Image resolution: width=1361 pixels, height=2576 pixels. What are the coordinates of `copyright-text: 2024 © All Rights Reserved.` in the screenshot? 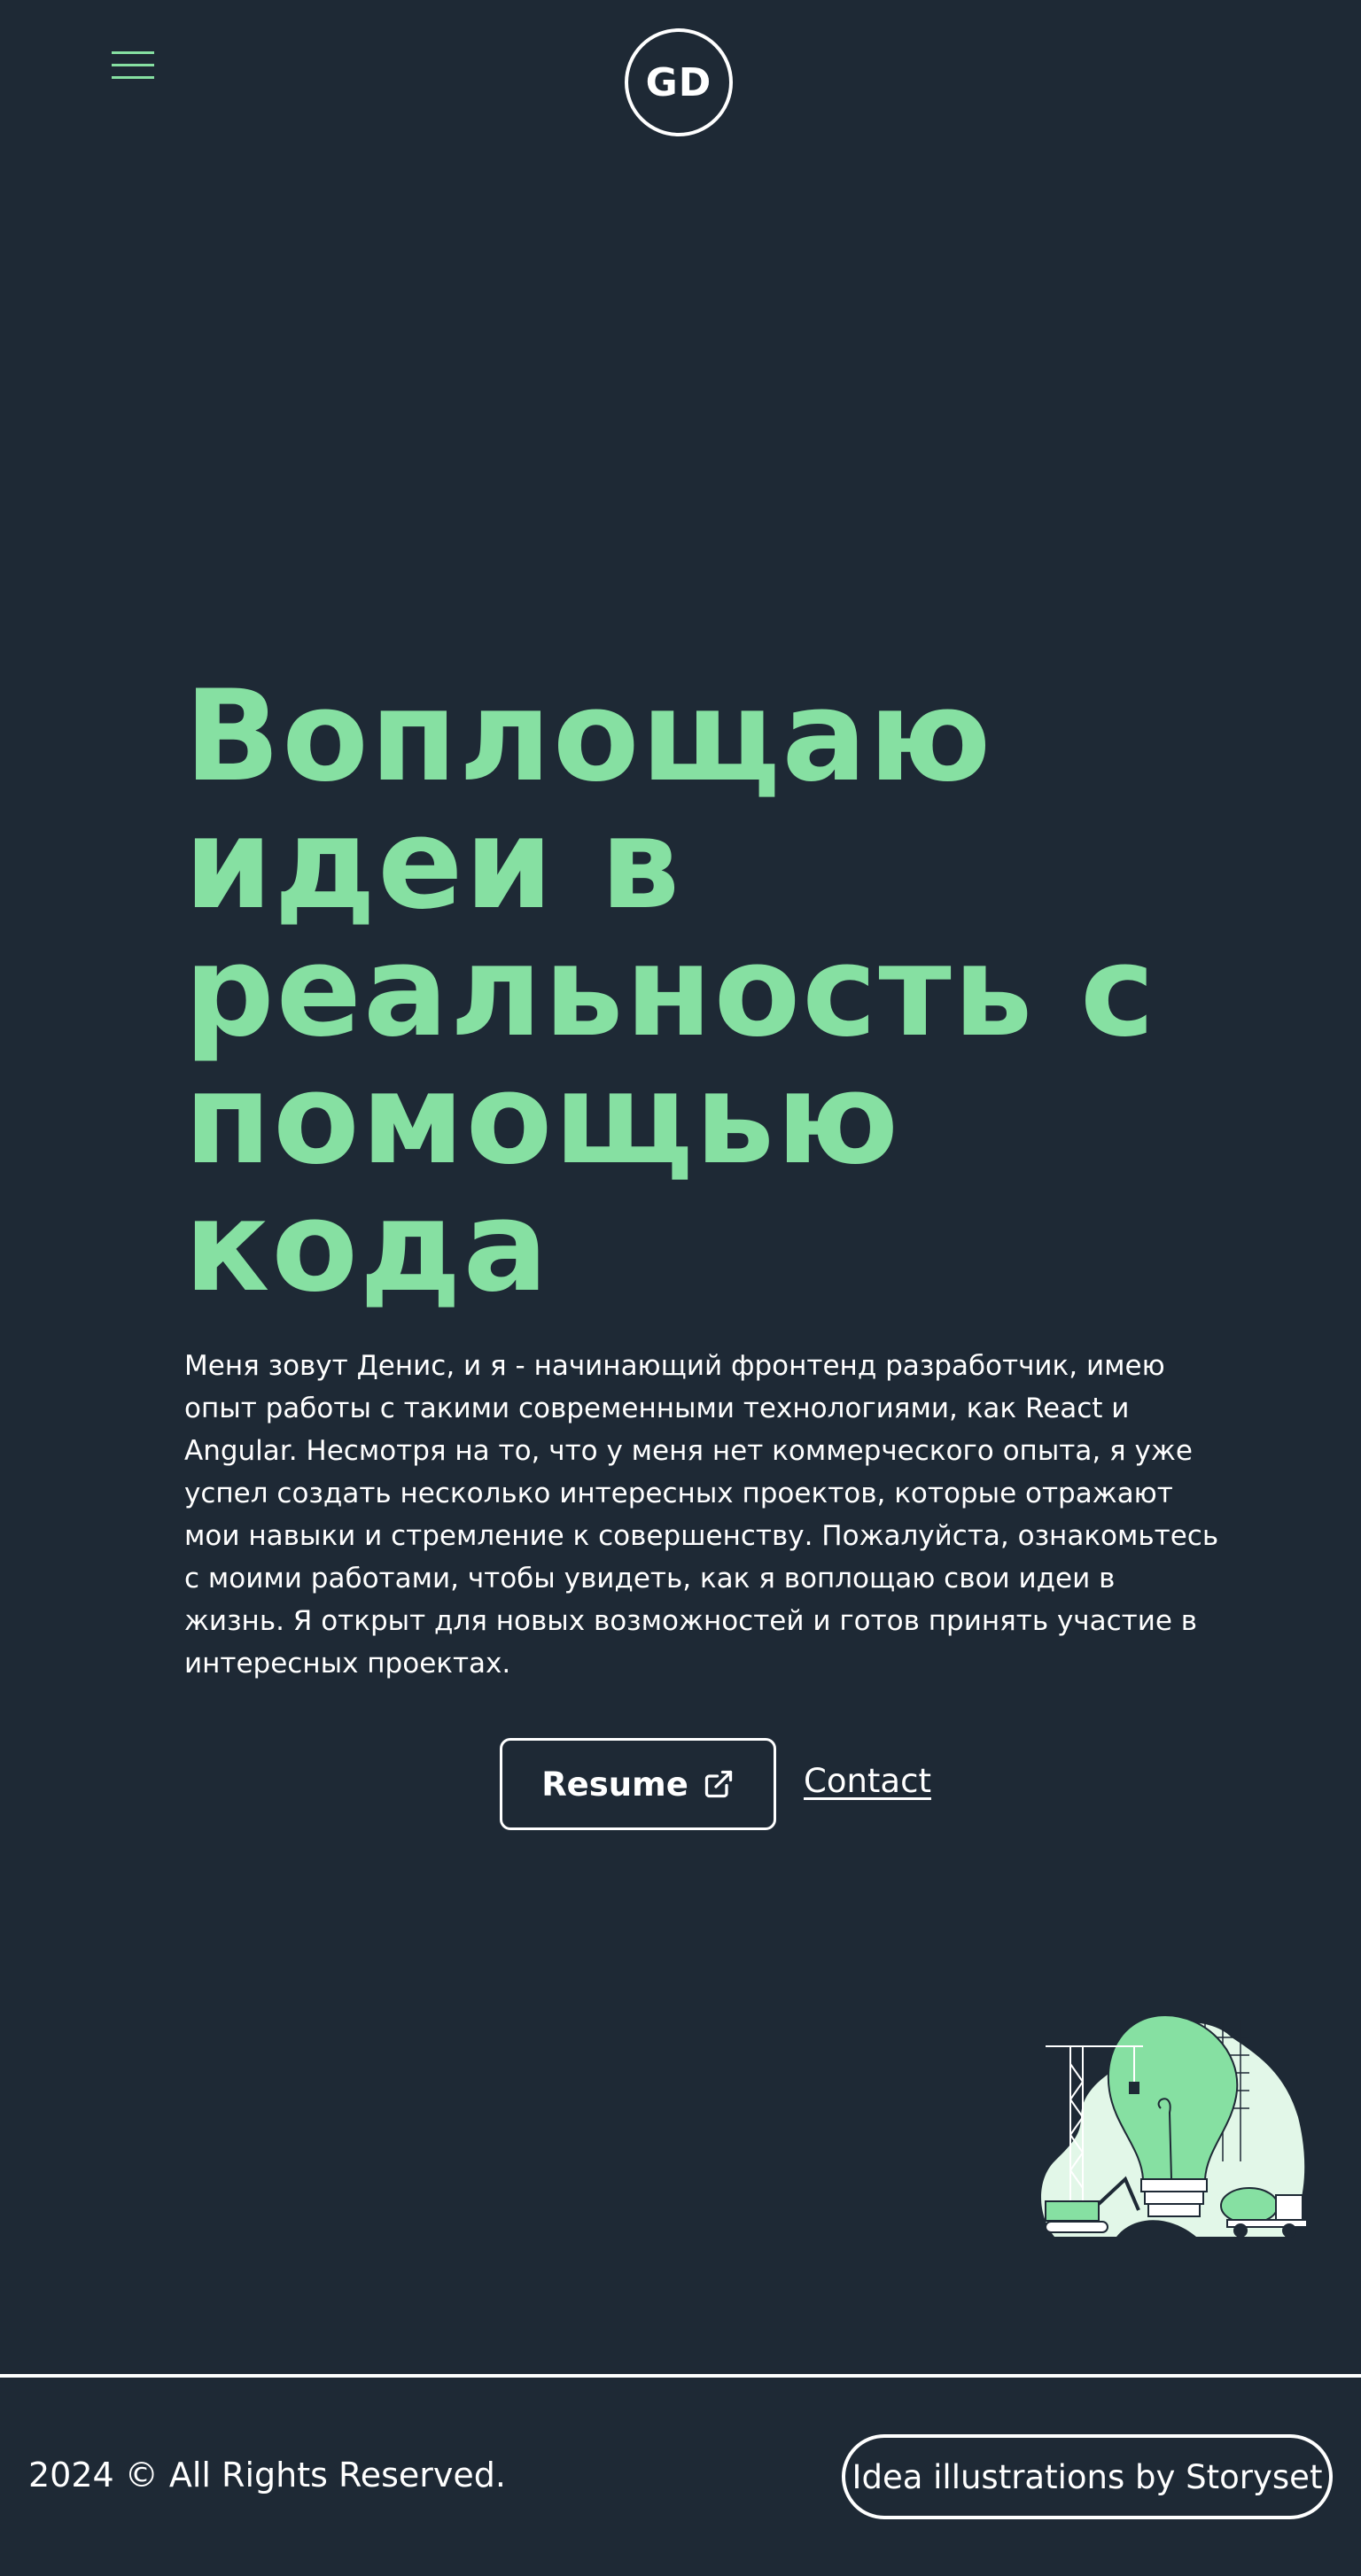 It's located at (267, 2475).